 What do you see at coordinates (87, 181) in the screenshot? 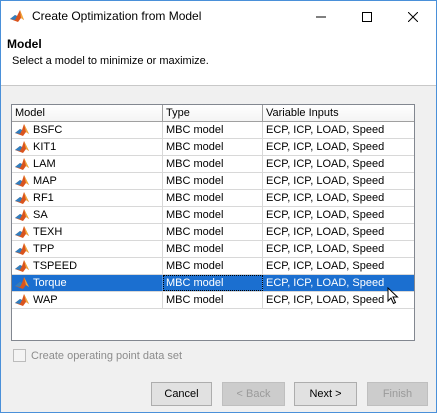
I see `cell-model: MAP` at bounding box center [87, 181].